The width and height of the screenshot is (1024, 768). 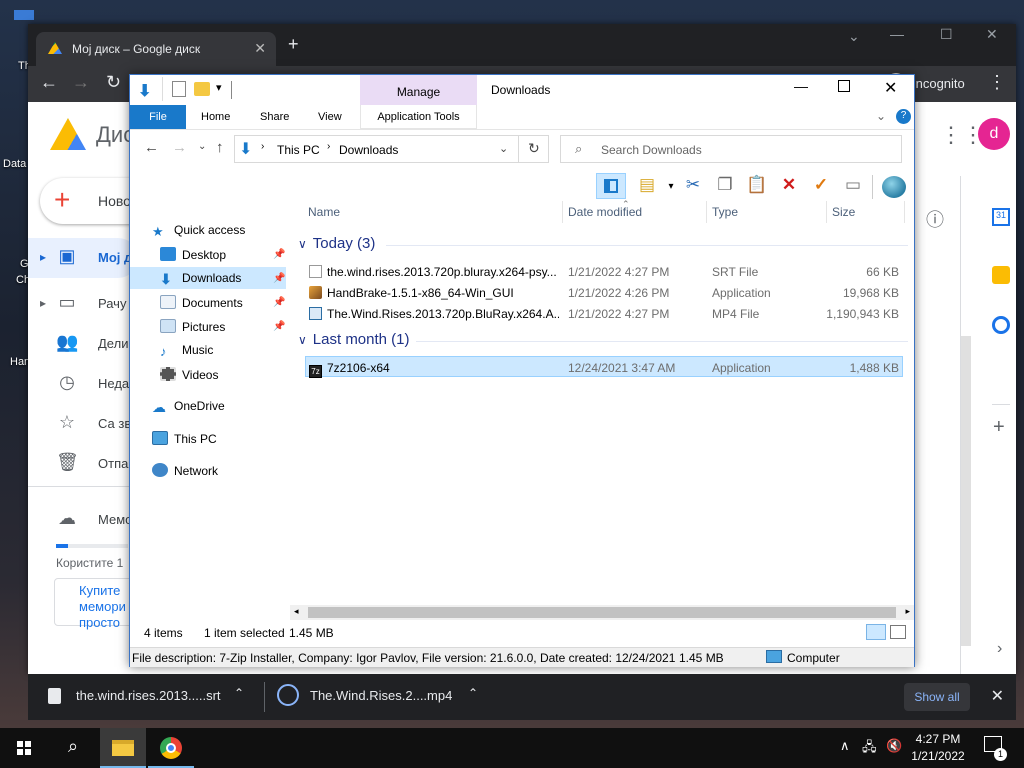 I want to click on ribbon-tab-view: View, so click(x=330, y=117).